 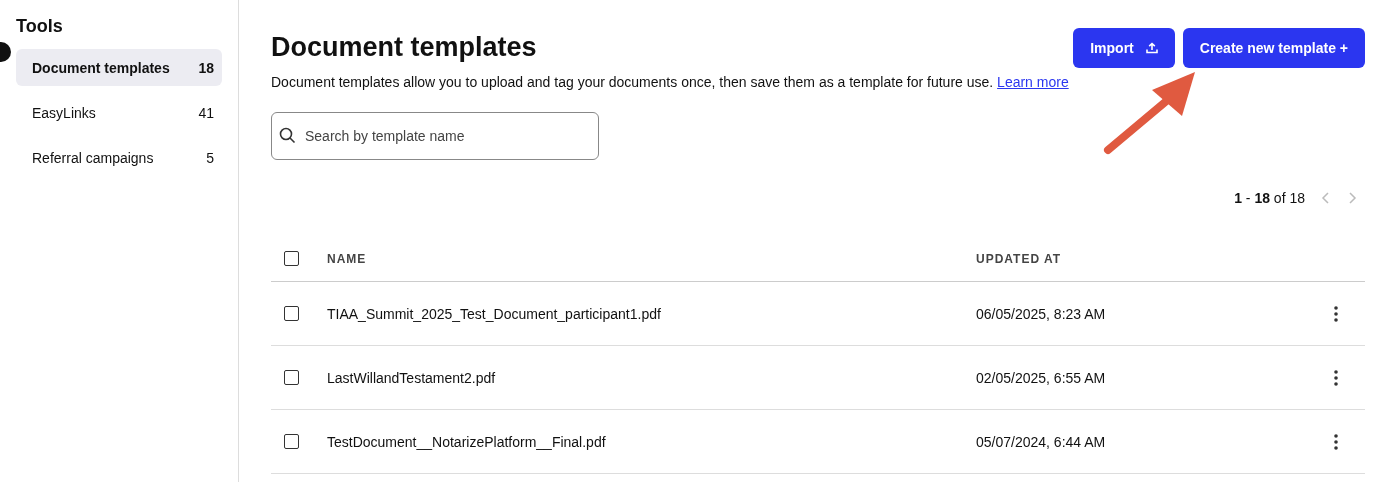 I want to click on table-cell-text: TestDocument__NotarizePlatform__Final.pdf, so click(x=467, y=441).